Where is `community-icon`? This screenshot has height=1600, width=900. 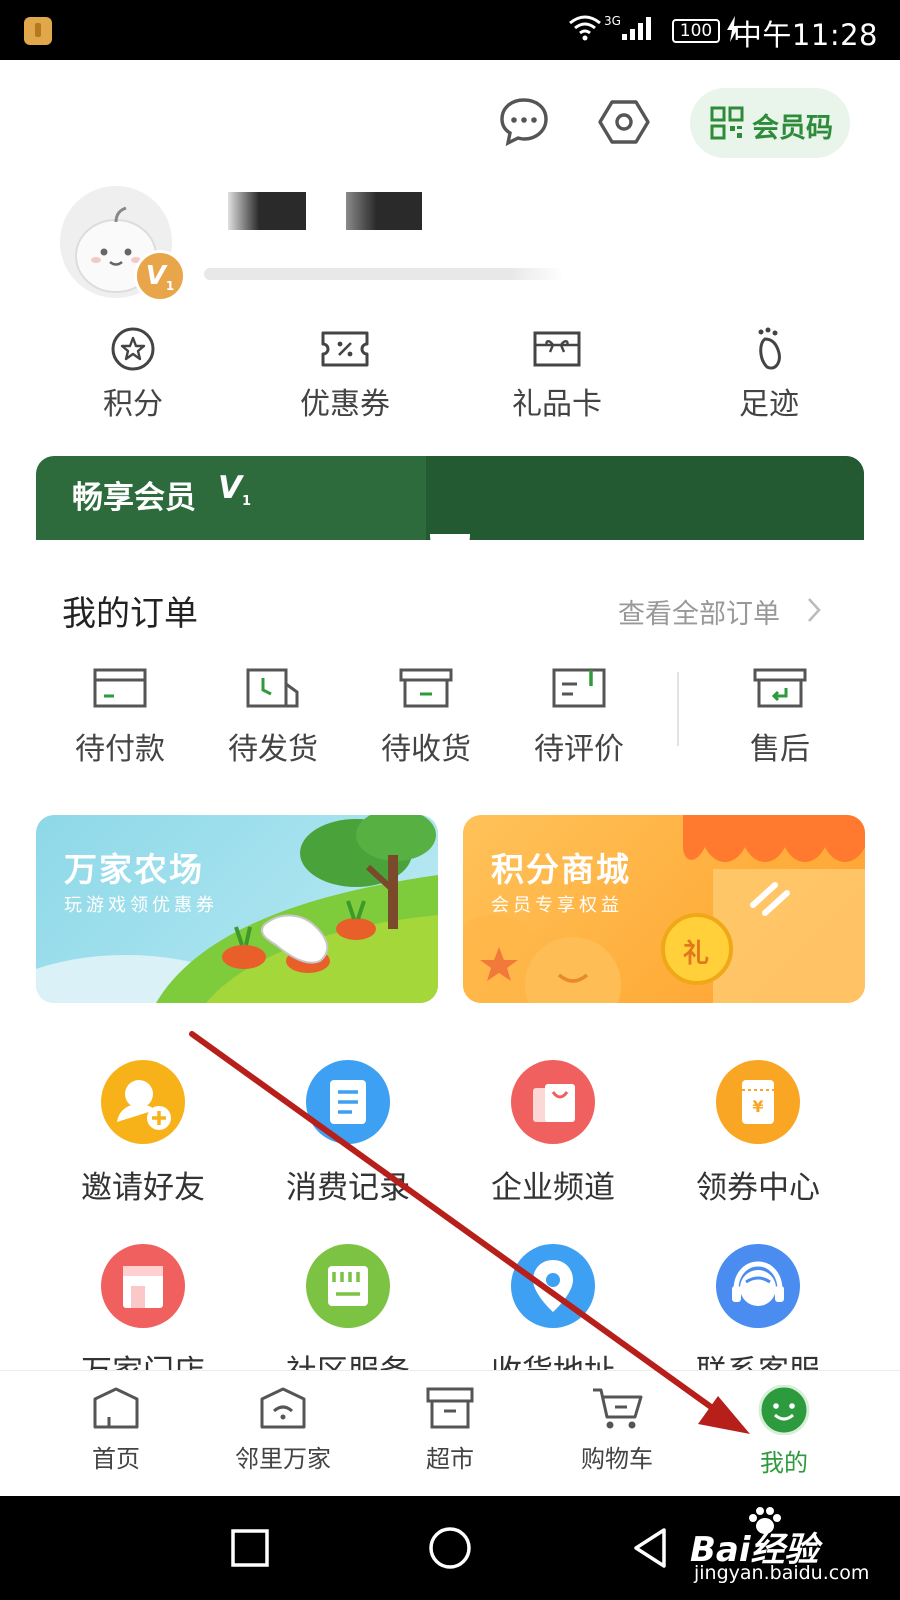 community-icon is located at coordinates (348, 1286).